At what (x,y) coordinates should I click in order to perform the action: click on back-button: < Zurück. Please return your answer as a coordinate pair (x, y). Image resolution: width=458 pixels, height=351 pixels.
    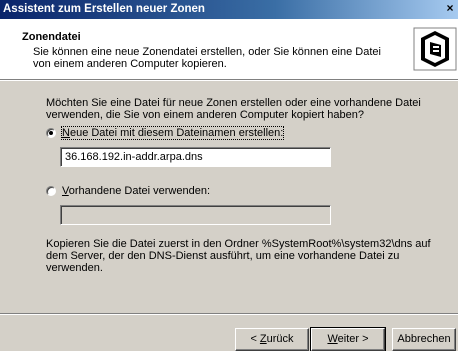
    Looking at the image, I should click on (272, 339).